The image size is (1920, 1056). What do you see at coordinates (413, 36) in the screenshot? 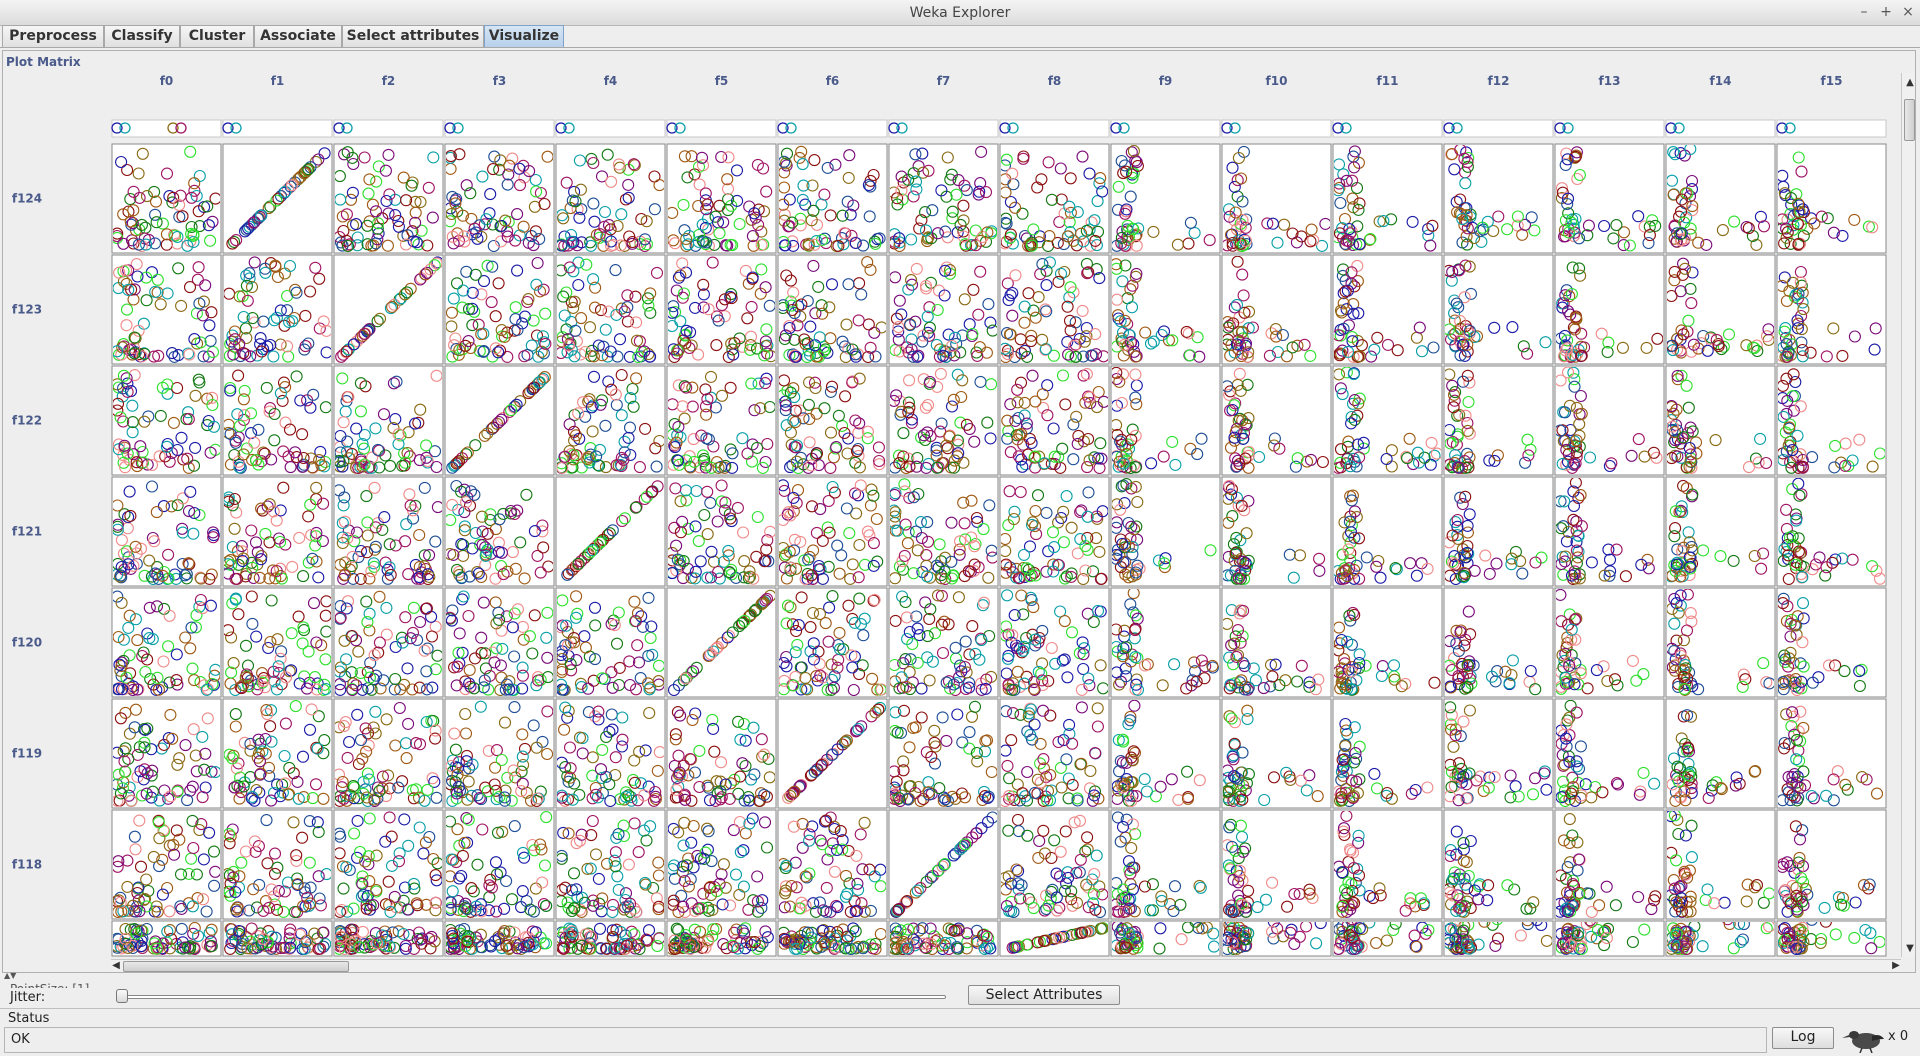
I see `tab-select-attributes: Select attributes` at bounding box center [413, 36].